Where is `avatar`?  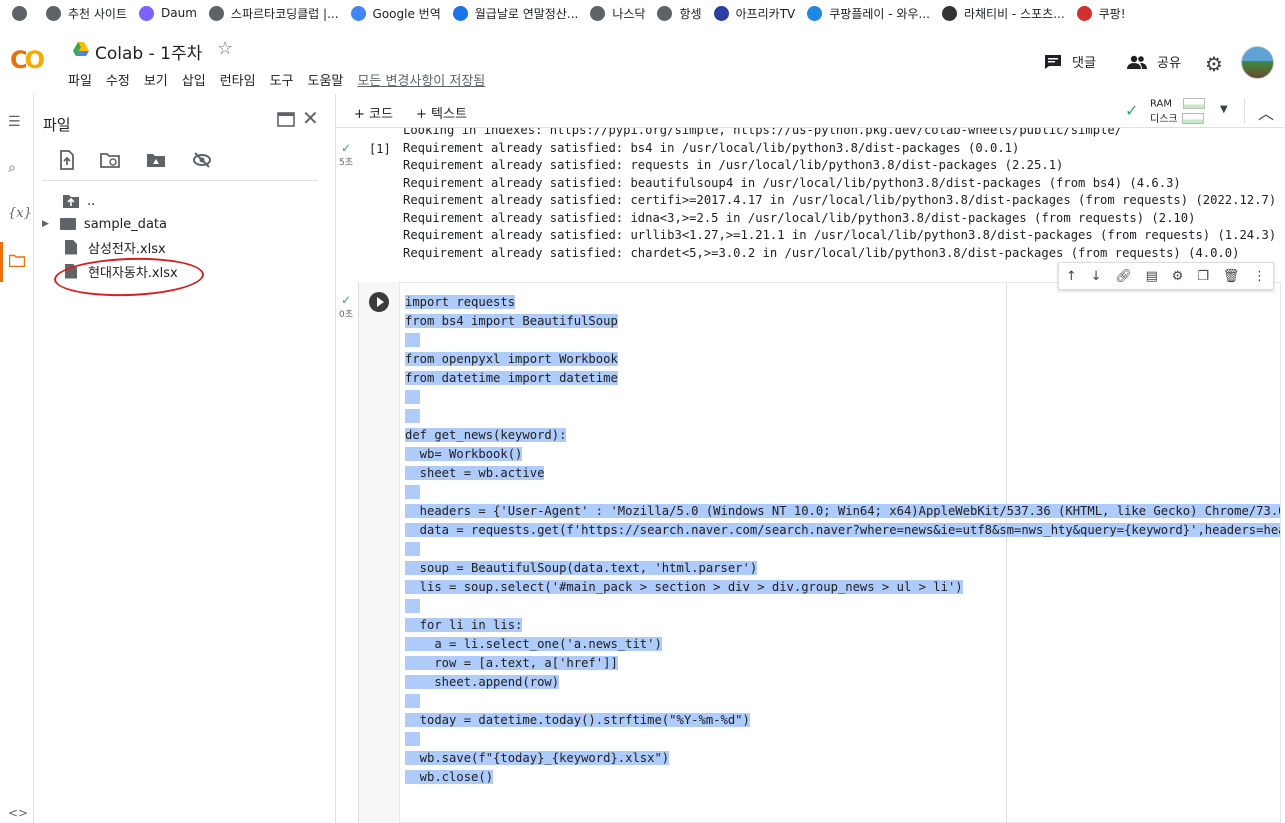
avatar is located at coordinates (1257, 62).